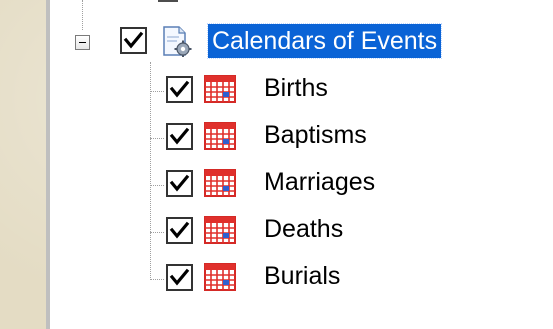 Image resolution: width=553 pixels, height=329 pixels. I want to click on tree-item-label: Deaths, so click(303, 229).